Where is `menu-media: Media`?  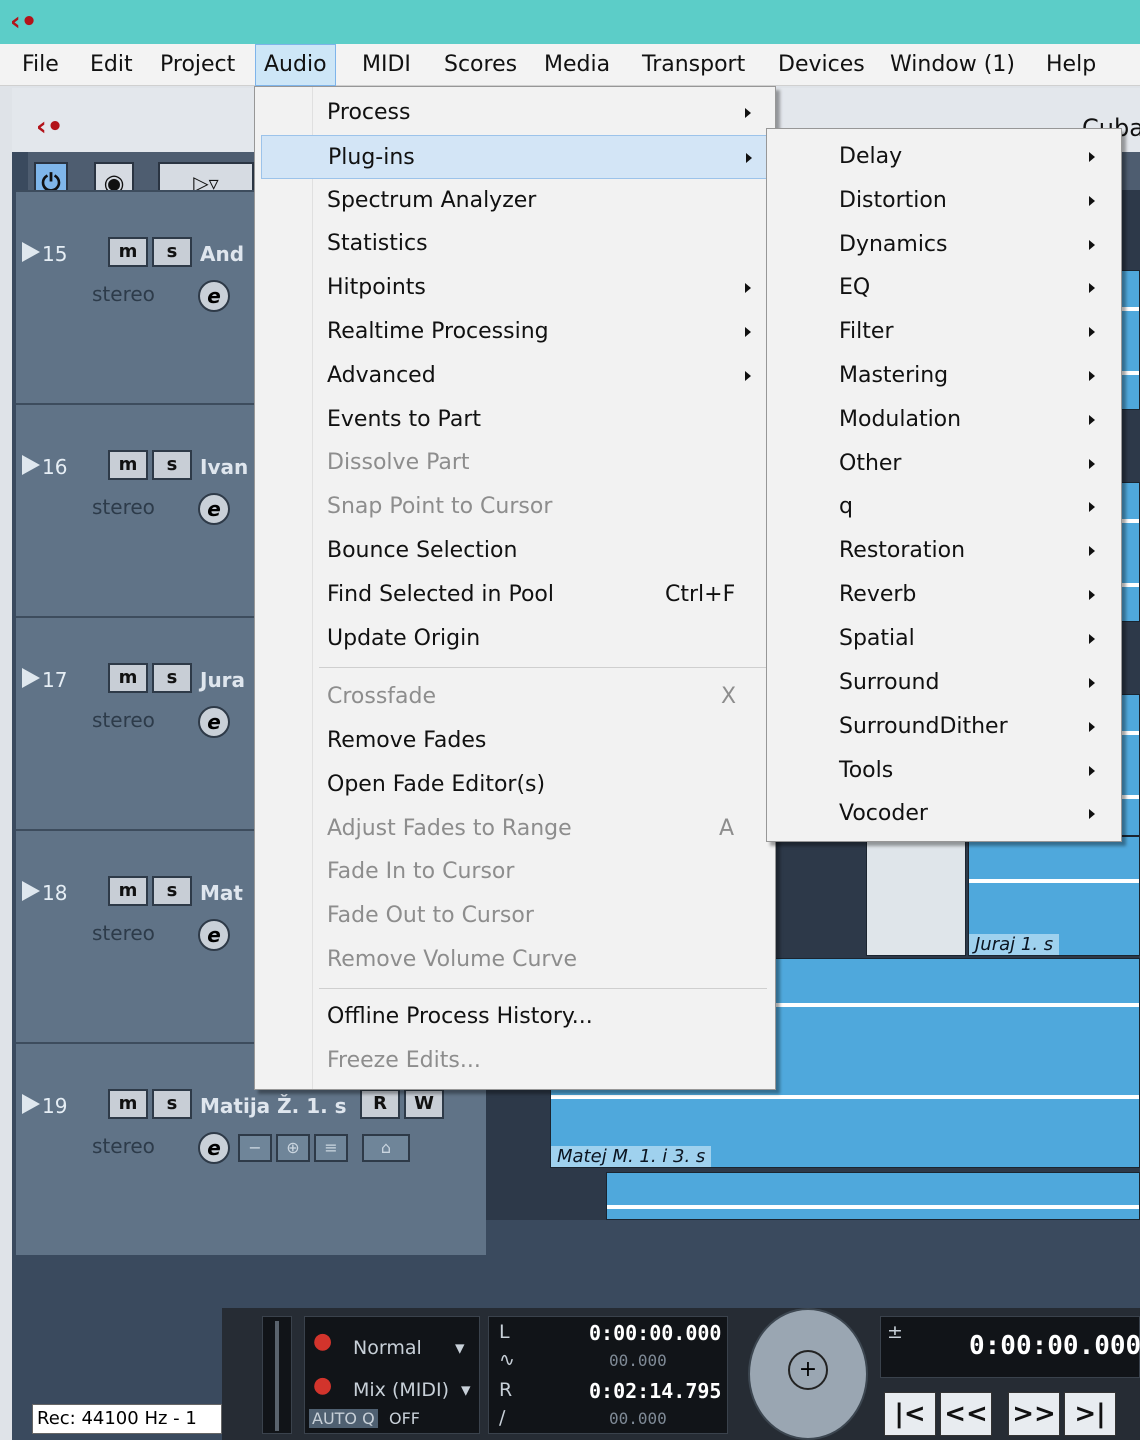
menu-media: Media is located at coordinates (577, 65).